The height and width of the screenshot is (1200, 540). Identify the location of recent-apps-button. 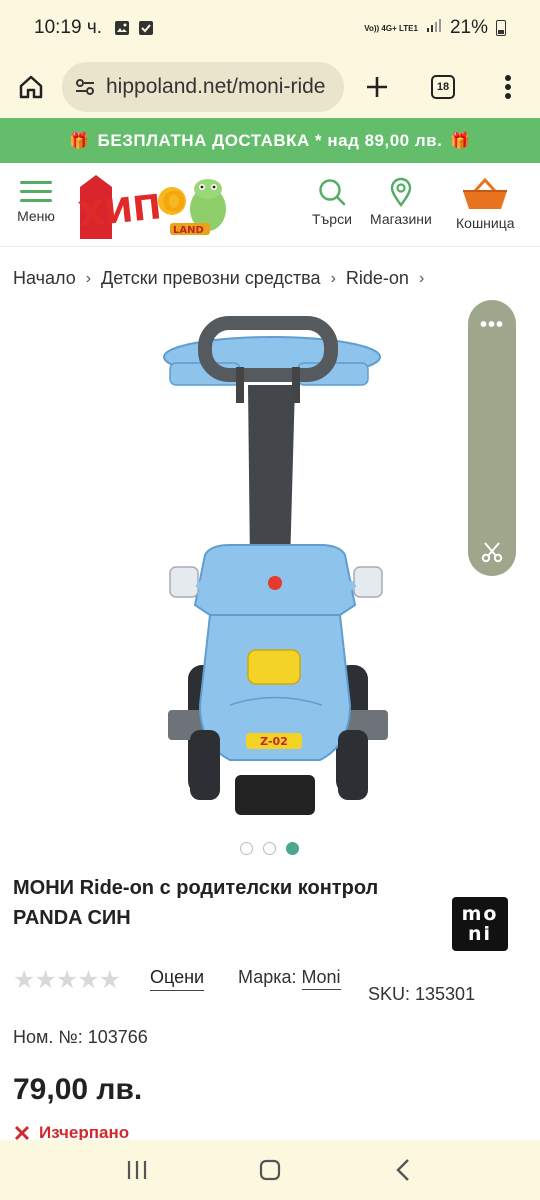
(137, 1170).